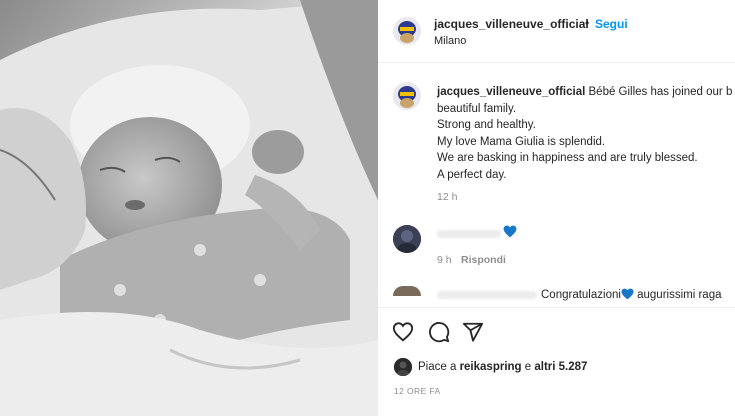  What do you see at coordinates (521, 141) in the screenshot?
I see `caption-line: My love Mama Giulia is splendid.` at bounding box center [521, 141].